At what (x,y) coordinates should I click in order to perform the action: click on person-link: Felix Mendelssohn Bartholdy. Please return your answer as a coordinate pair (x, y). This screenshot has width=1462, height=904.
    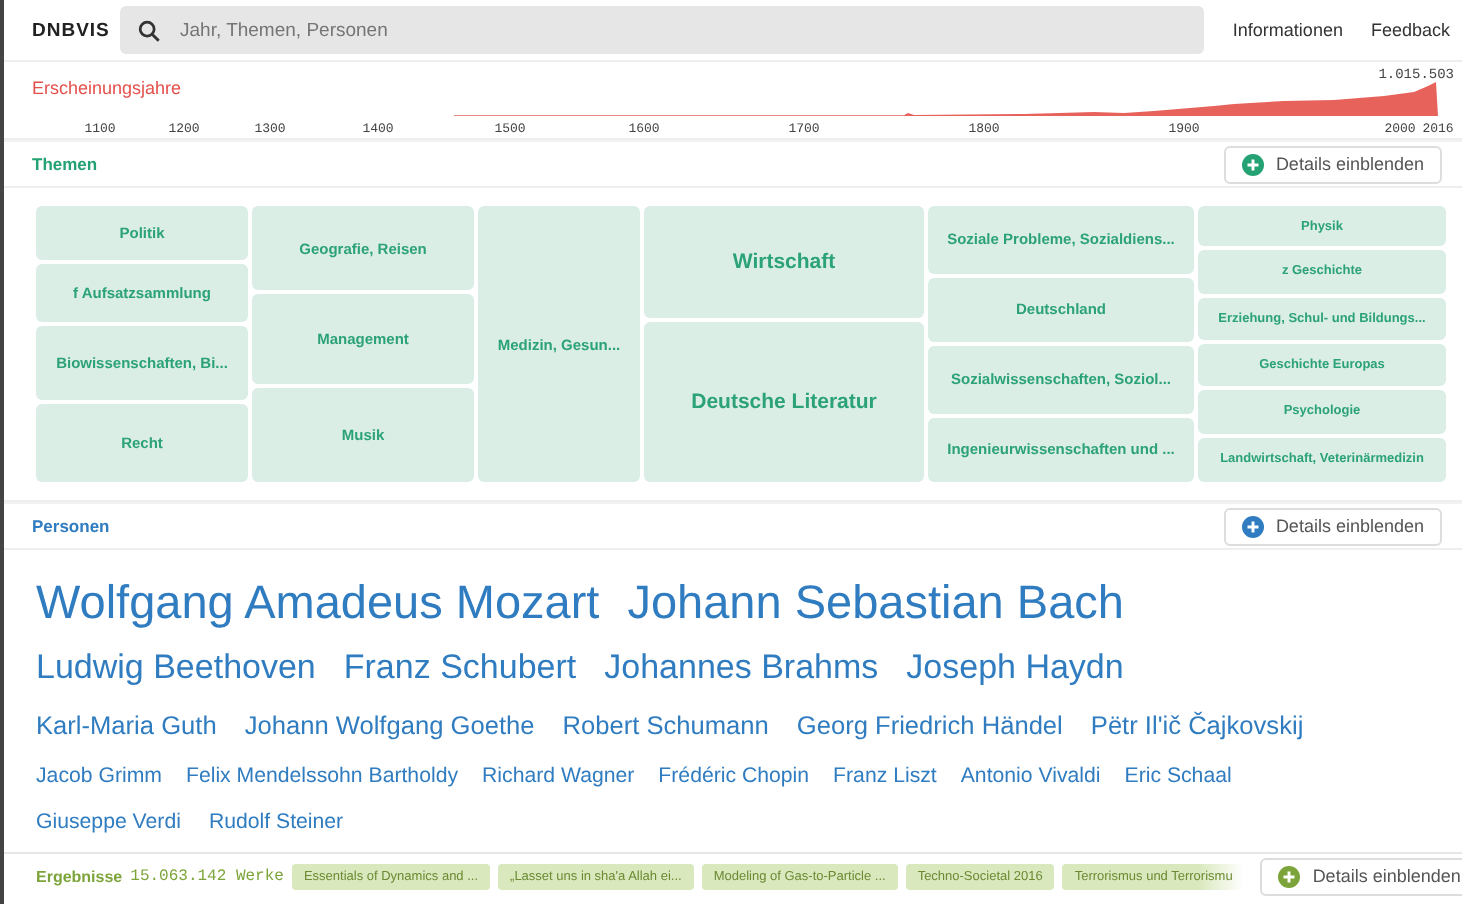
    Looking at the image, I should click on (322, 776).